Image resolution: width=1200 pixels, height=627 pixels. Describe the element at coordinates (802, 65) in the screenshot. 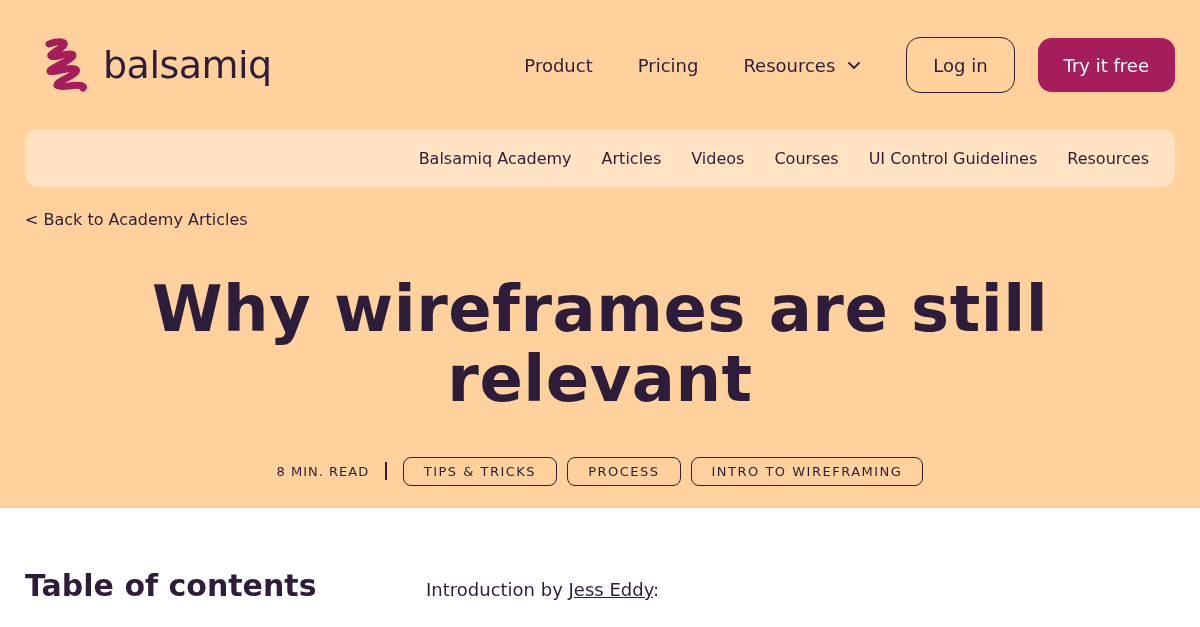

I see `nav-dropdown: Resources` at that location.